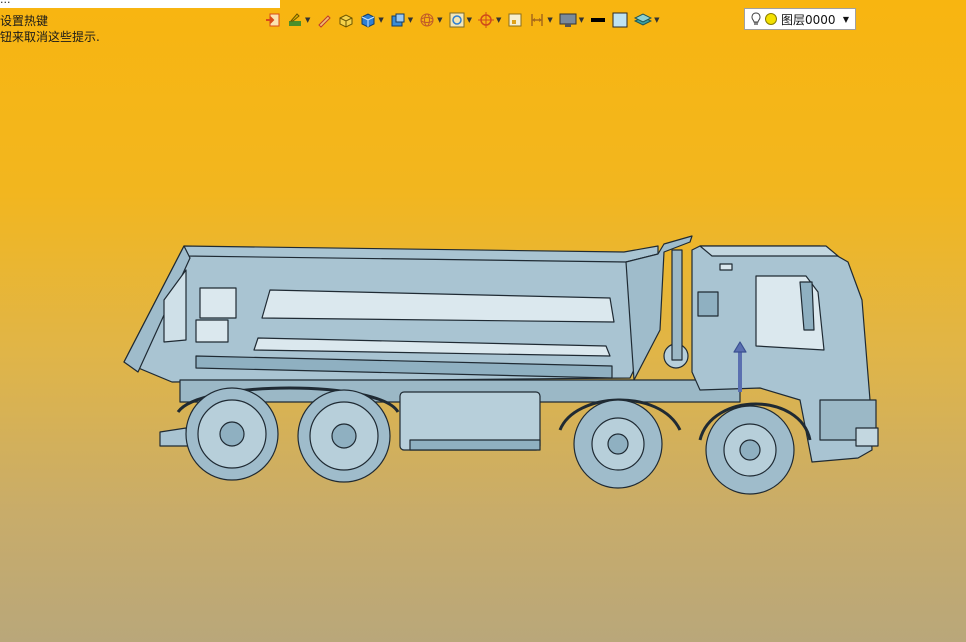 The width and height of the screenshot is (966, 642). I want to click on step-rail, so click(475, 445).